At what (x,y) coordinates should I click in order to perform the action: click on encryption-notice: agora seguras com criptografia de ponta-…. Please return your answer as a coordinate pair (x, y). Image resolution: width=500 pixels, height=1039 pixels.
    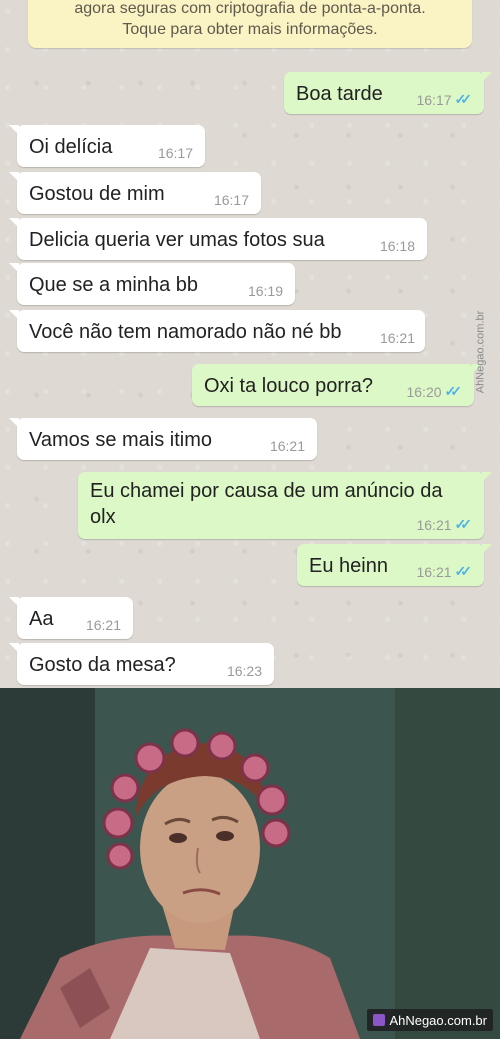
    Looking at the image, I should click on (250, 24).